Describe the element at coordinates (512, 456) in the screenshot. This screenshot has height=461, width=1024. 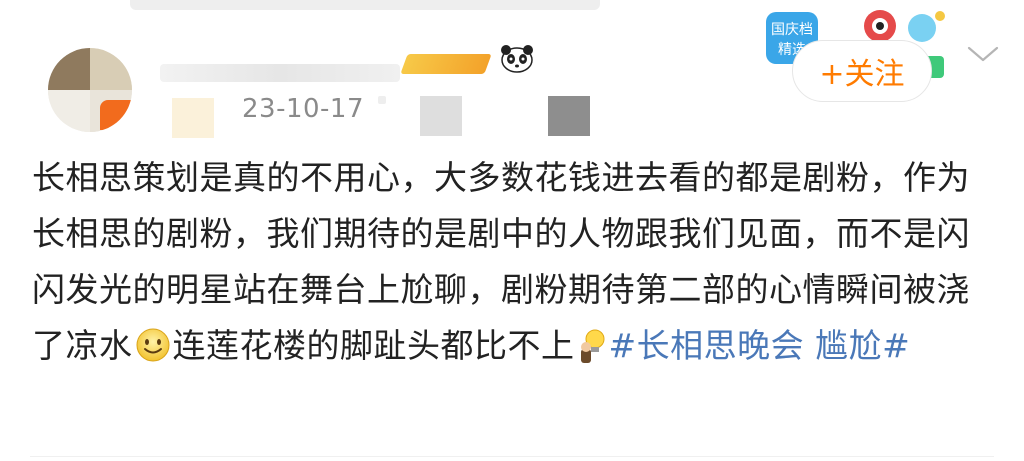
I see `bottom-divider` at that location.